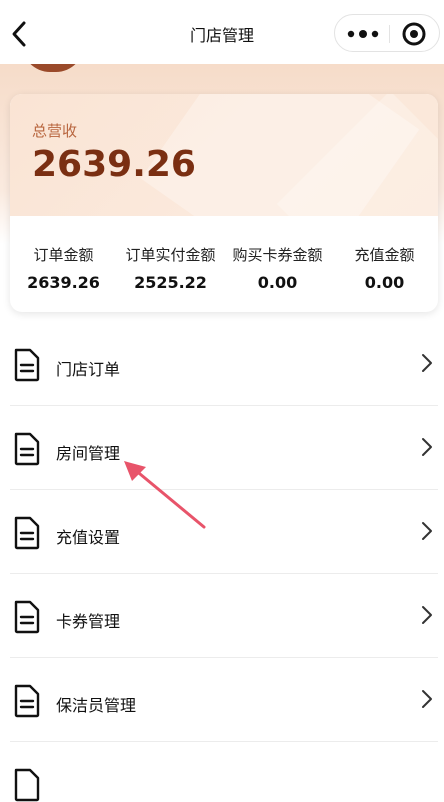  I want to click on nav-bar: 门店管理, so click(222, 32).